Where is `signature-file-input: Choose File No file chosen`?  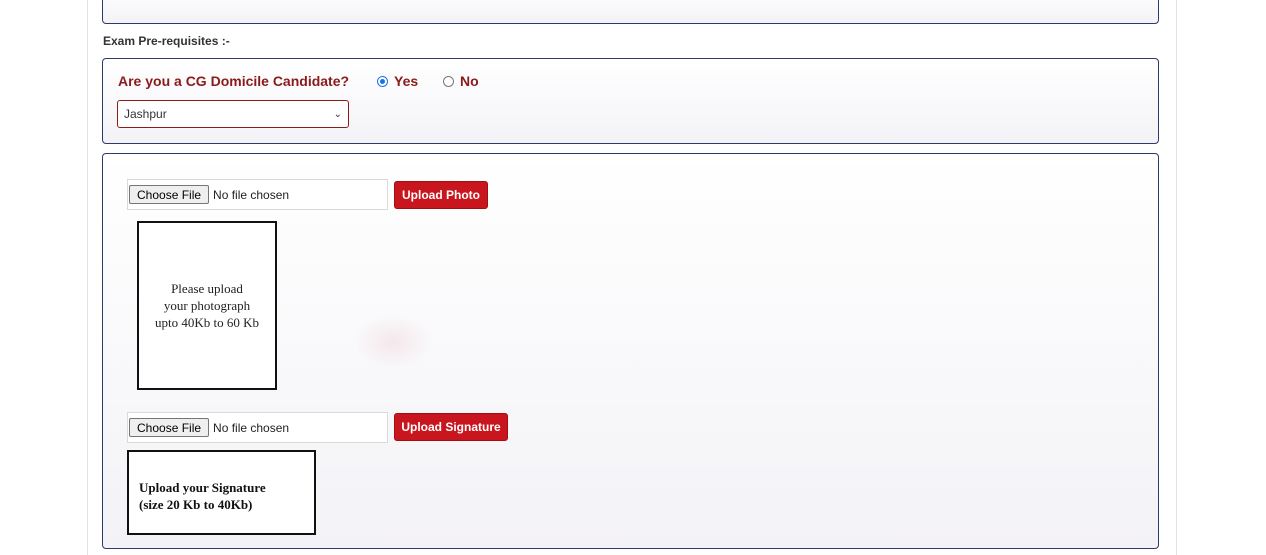
signature-file-input: Choose File No file chosen is located at coordinates (257, 427).